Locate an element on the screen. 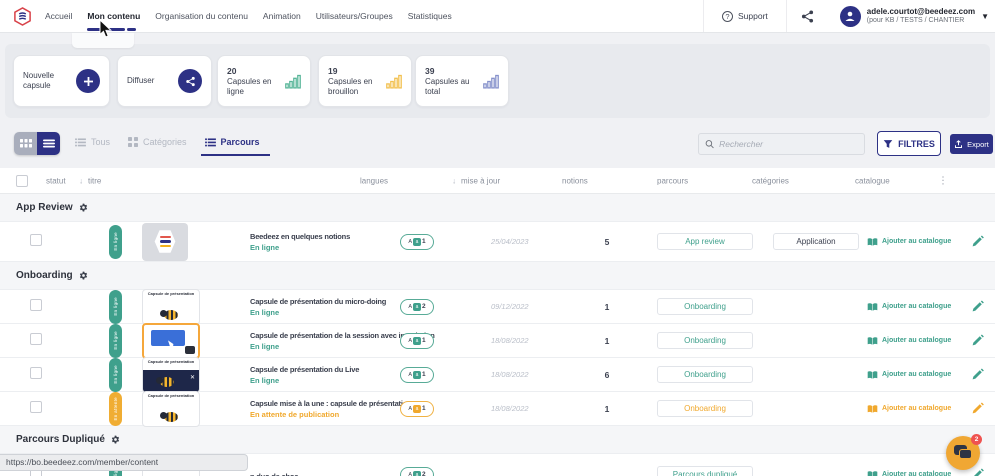 This screenshot has width=995, height=476. export-icon is located at coordinates (959, 143).